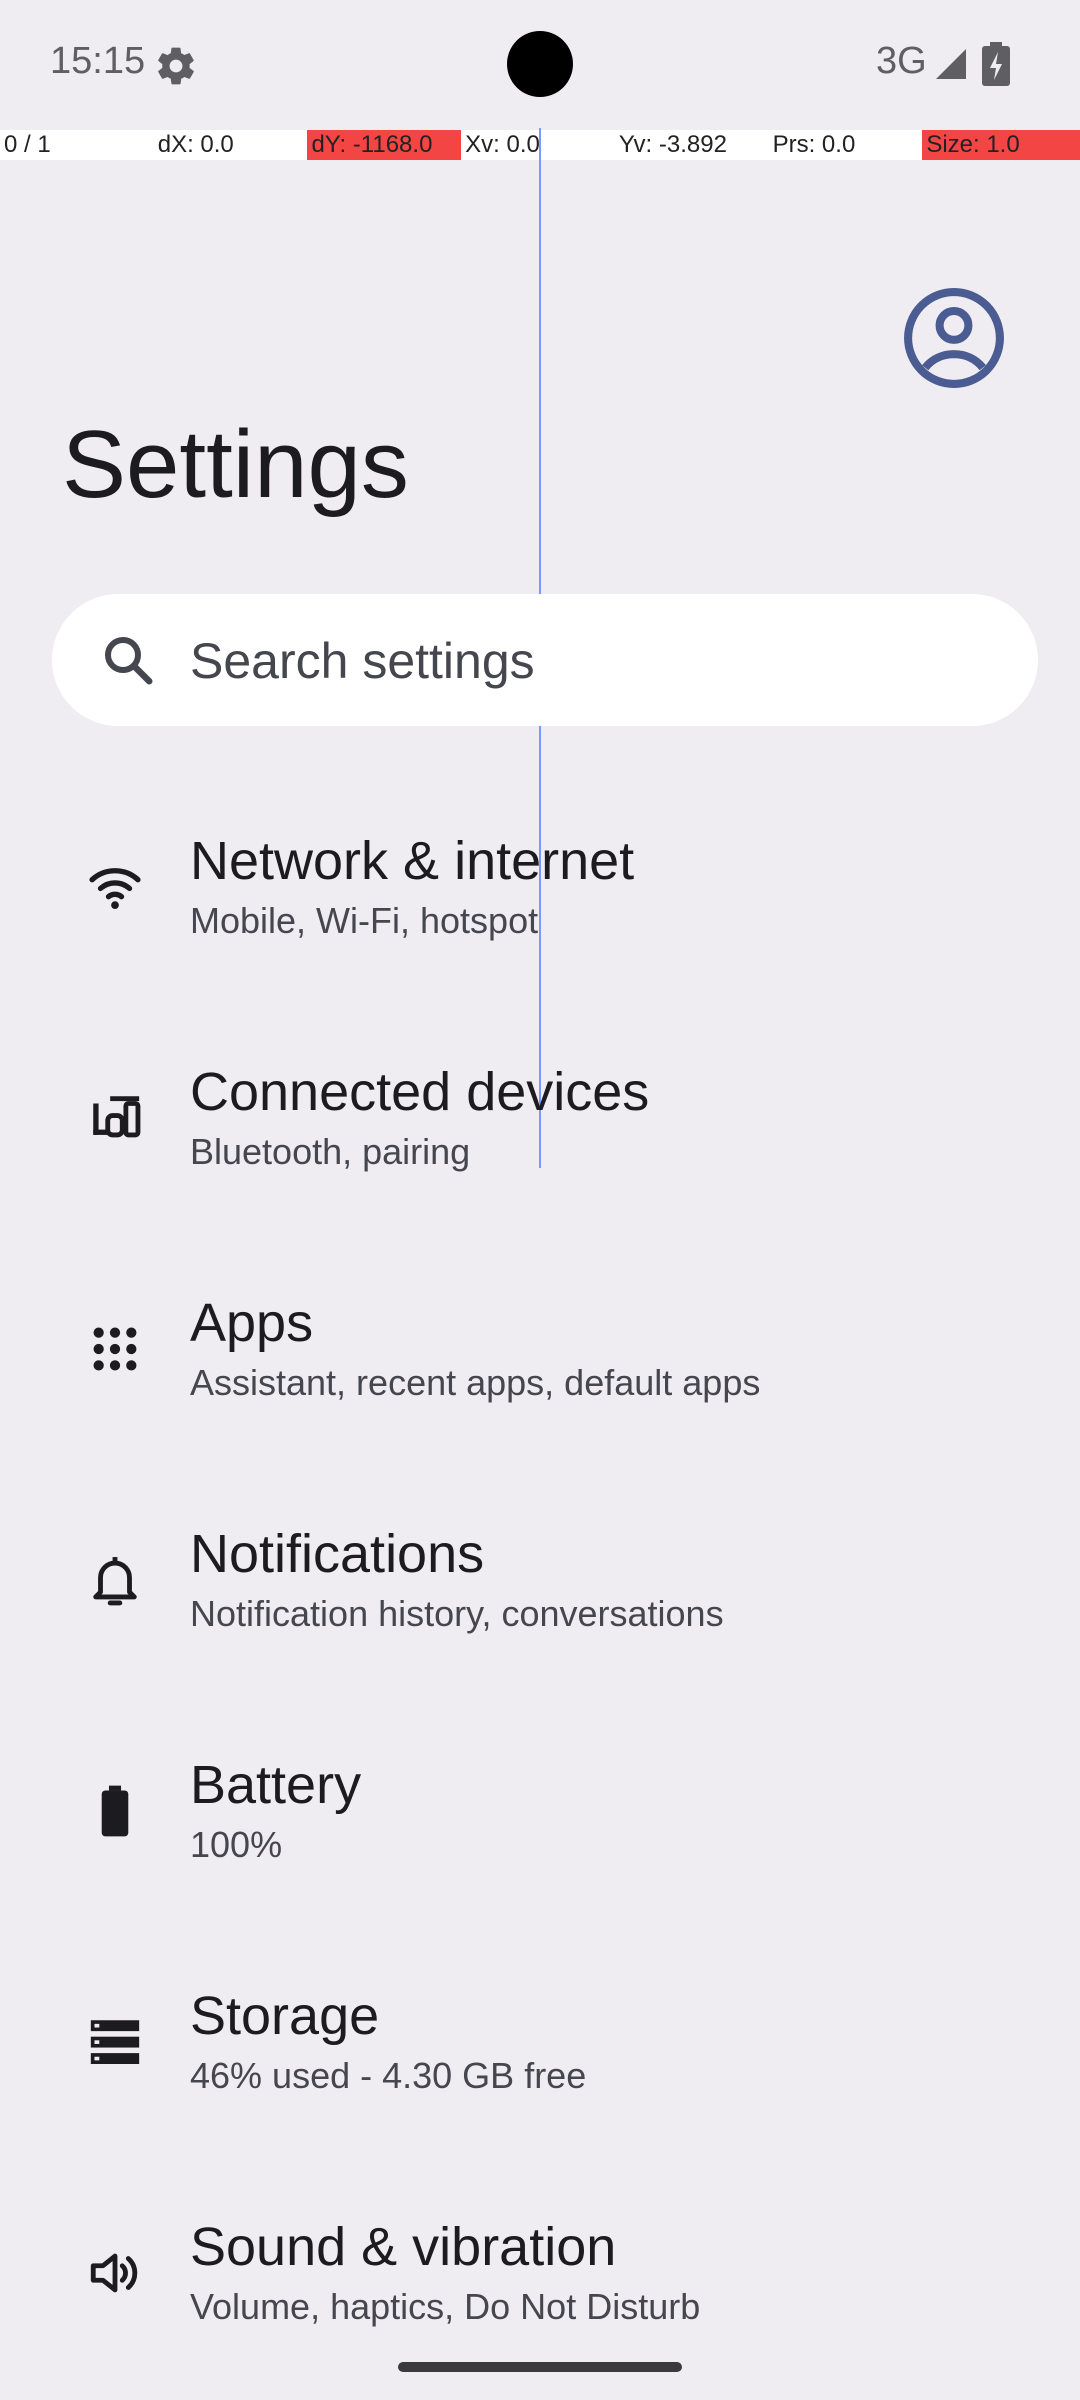 Image resolution: width=1080 pixels, height=2400 pixels. Describe the element at coordinates (814, 144) in the screenshot. I see `debug-prs: Prs: 0.0` at that location.